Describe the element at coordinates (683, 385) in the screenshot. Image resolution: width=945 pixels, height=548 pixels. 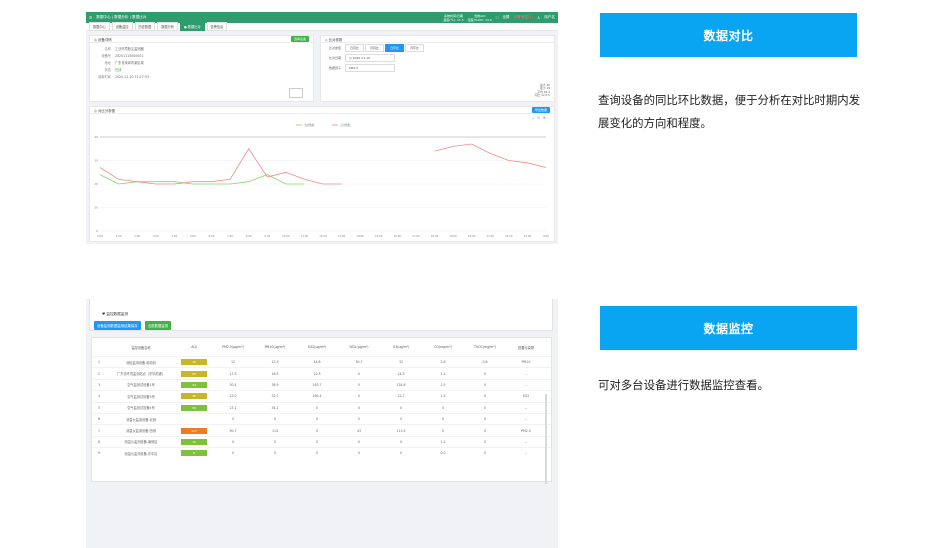
I see `feature-data-monitor-desc: 可对多台设备进行数据监控查看。` at that location.